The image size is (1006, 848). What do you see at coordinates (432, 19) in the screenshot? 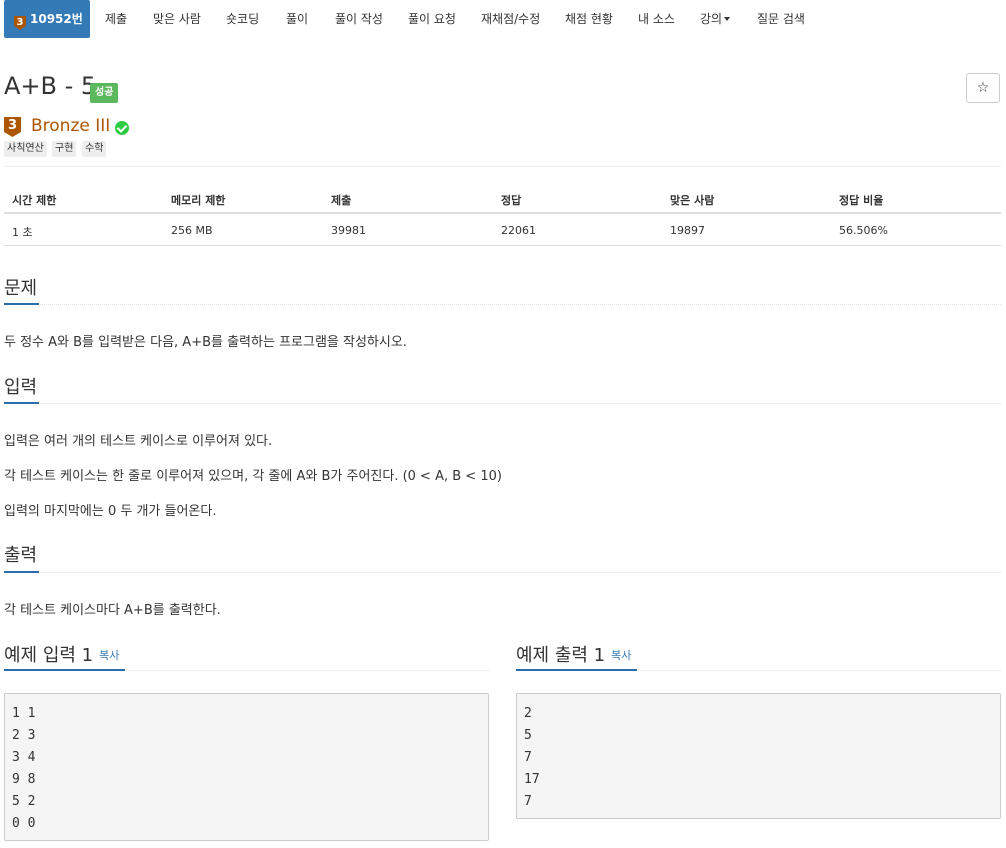
I see `tab-request-solution: 풀이 요청` at bounding box center [432, 19].